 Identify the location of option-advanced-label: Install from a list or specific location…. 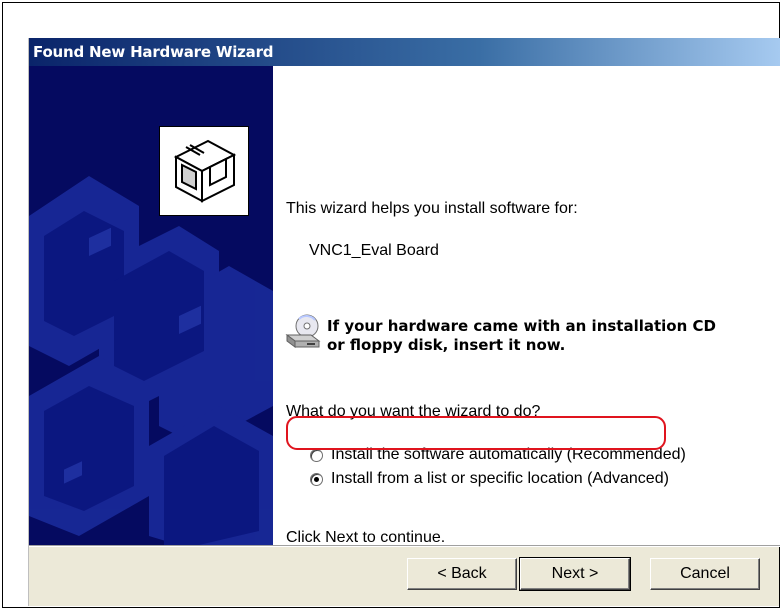
(500, 479).